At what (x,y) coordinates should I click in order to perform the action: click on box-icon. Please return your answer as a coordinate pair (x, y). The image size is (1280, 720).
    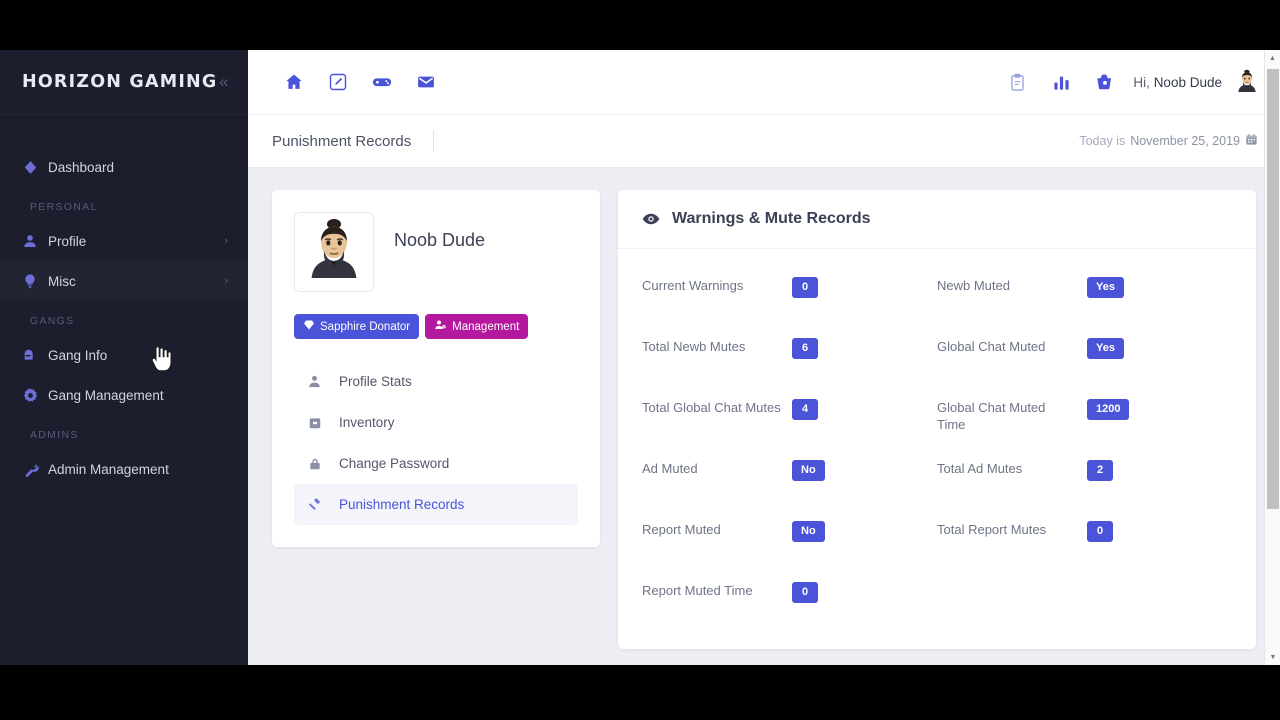
    Looking at the image, I should click on (314, 423).